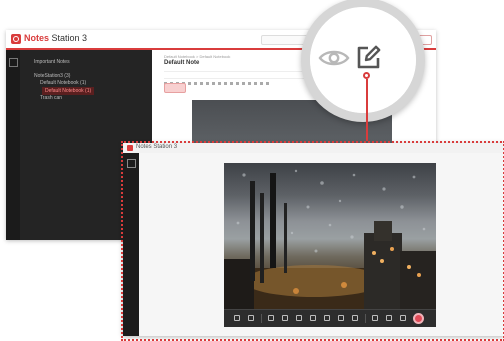  What do you see at coordinates (367, 110) in the screenshot?
I see `callout-connector` at bounding box center [367, 110].